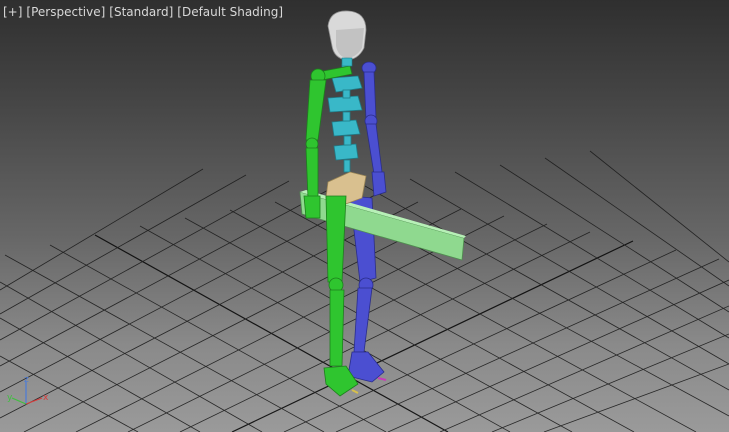 The height and width of the screenshot is (432, 729). Describe the element at coordinates (28, 390) in the screenshot. I see `axis-tripod: z x y` at that location.